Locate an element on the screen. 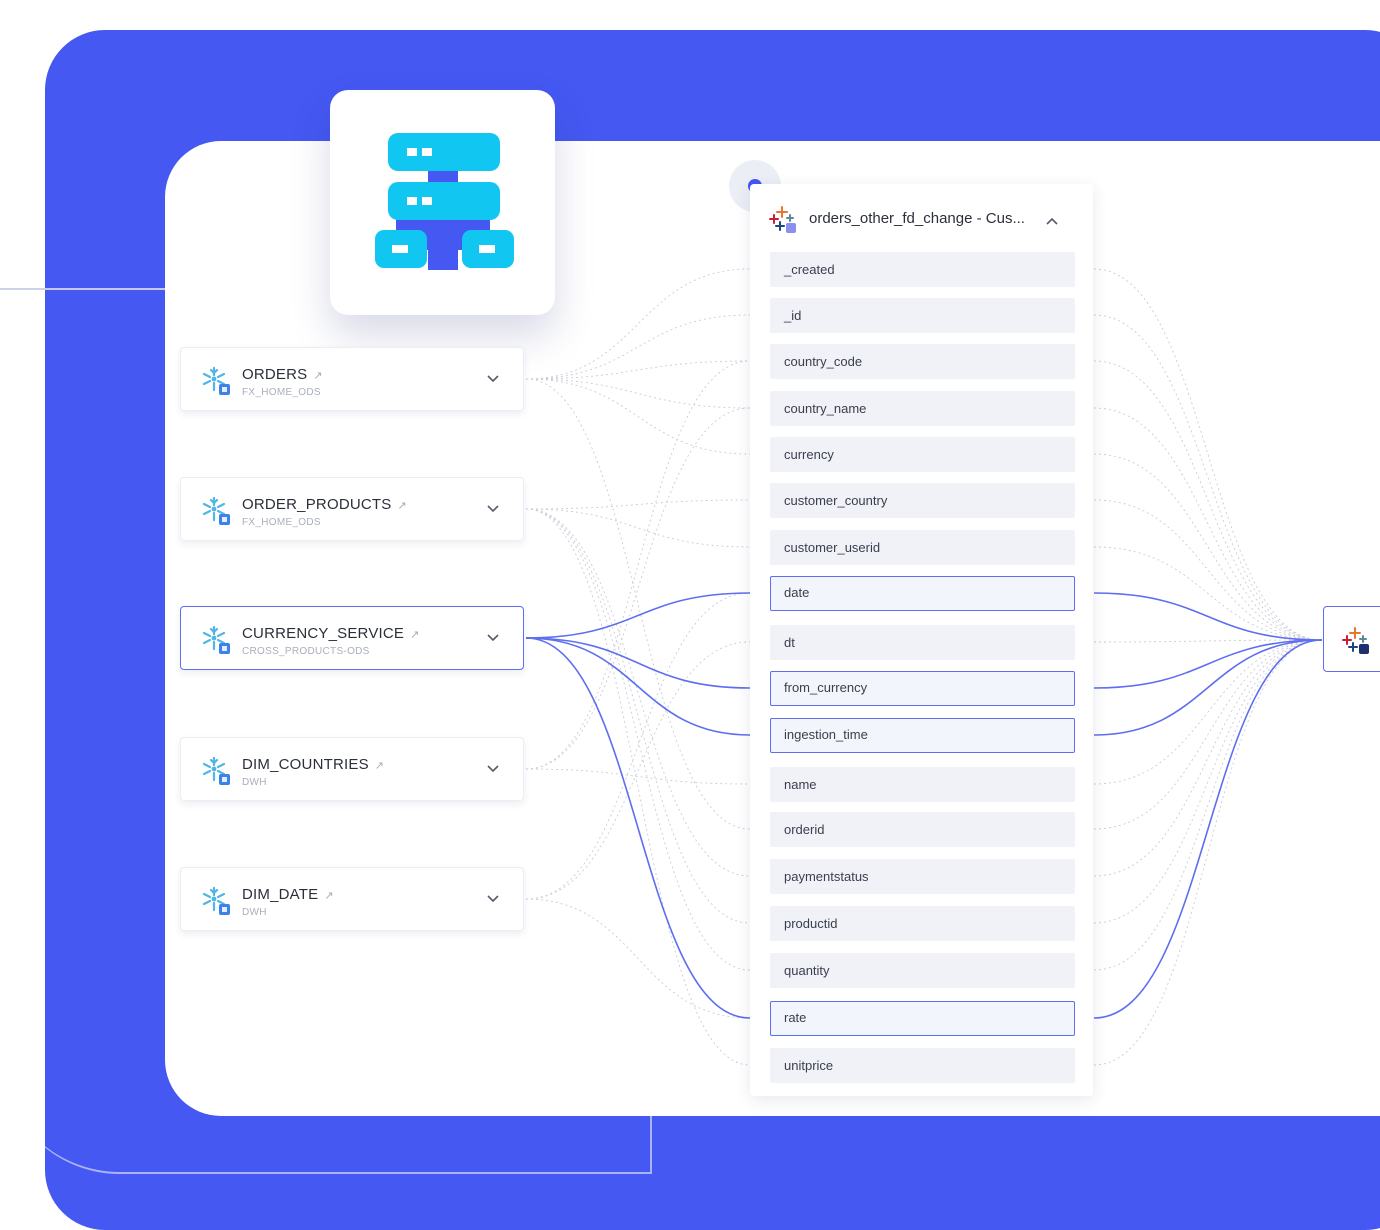  logo-card is located at coordinates (442, 202).